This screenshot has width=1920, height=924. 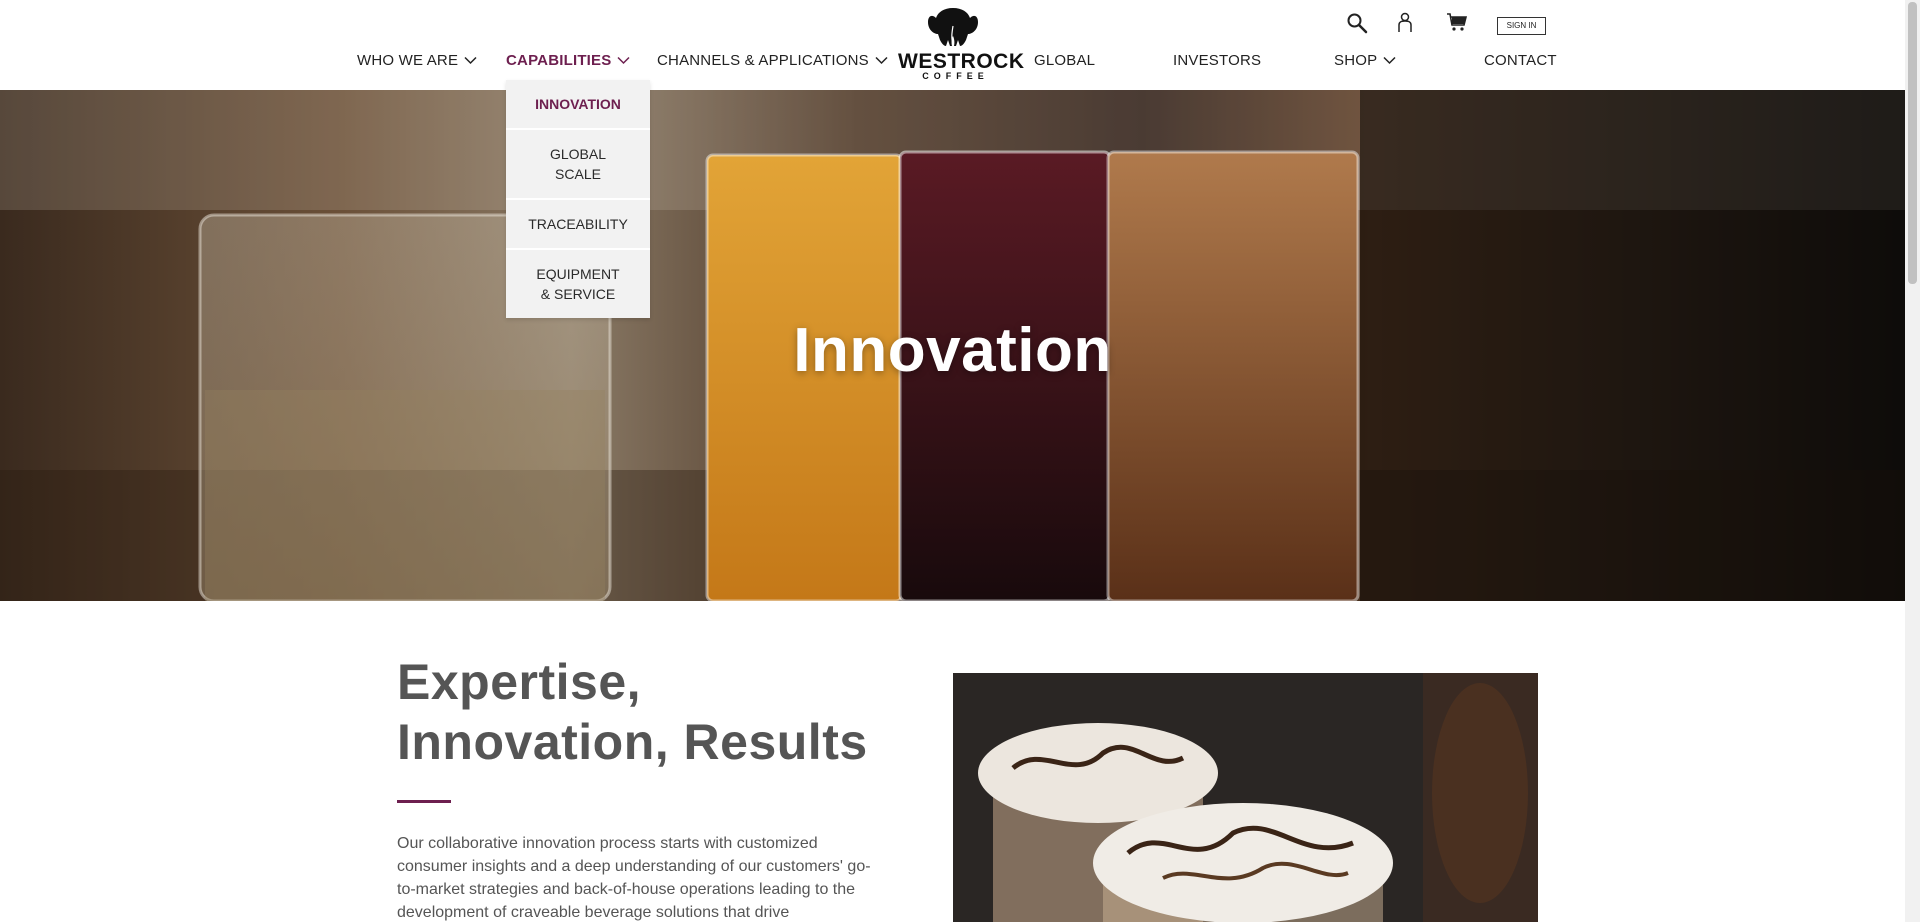 I want to click on nav-label: WHO WE ARE, so click(x=408, y=60).